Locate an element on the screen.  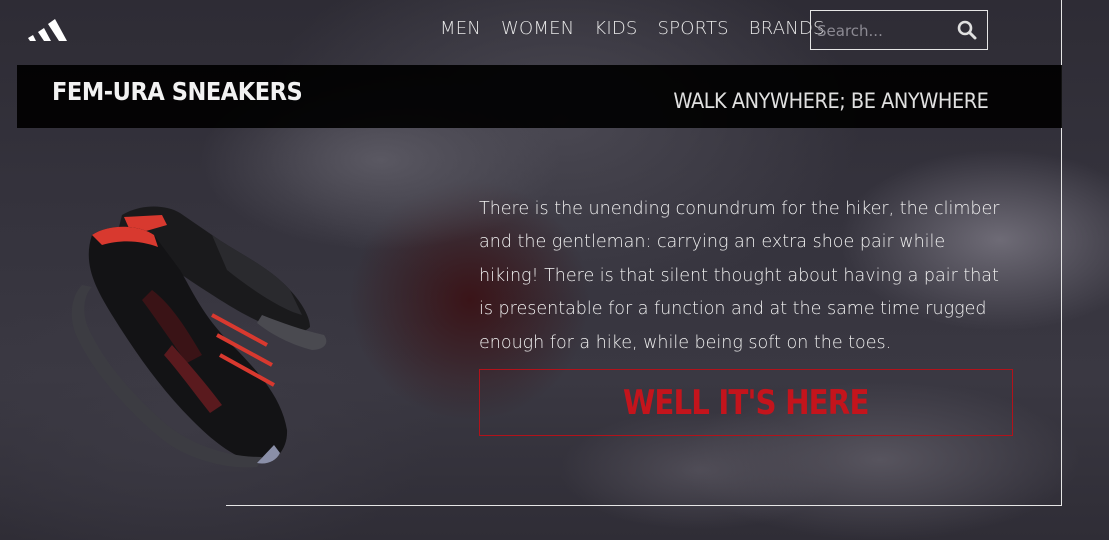
search-input is located at coordinates (887, 31).